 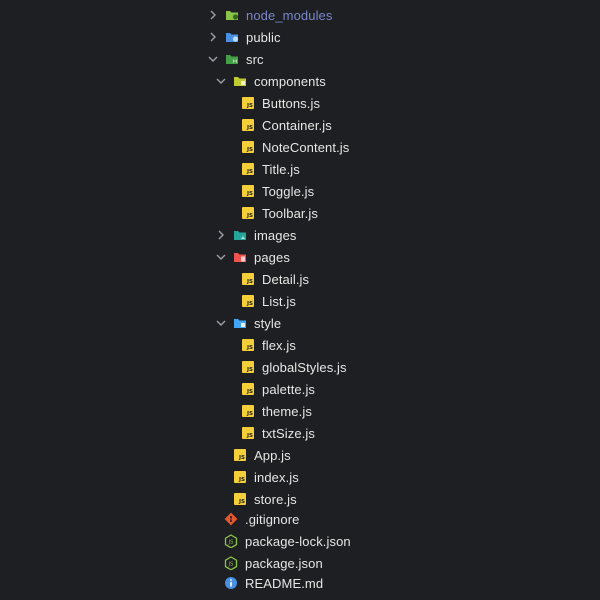 I want to click on tree-item-label: images, so click(x=275, y=235).